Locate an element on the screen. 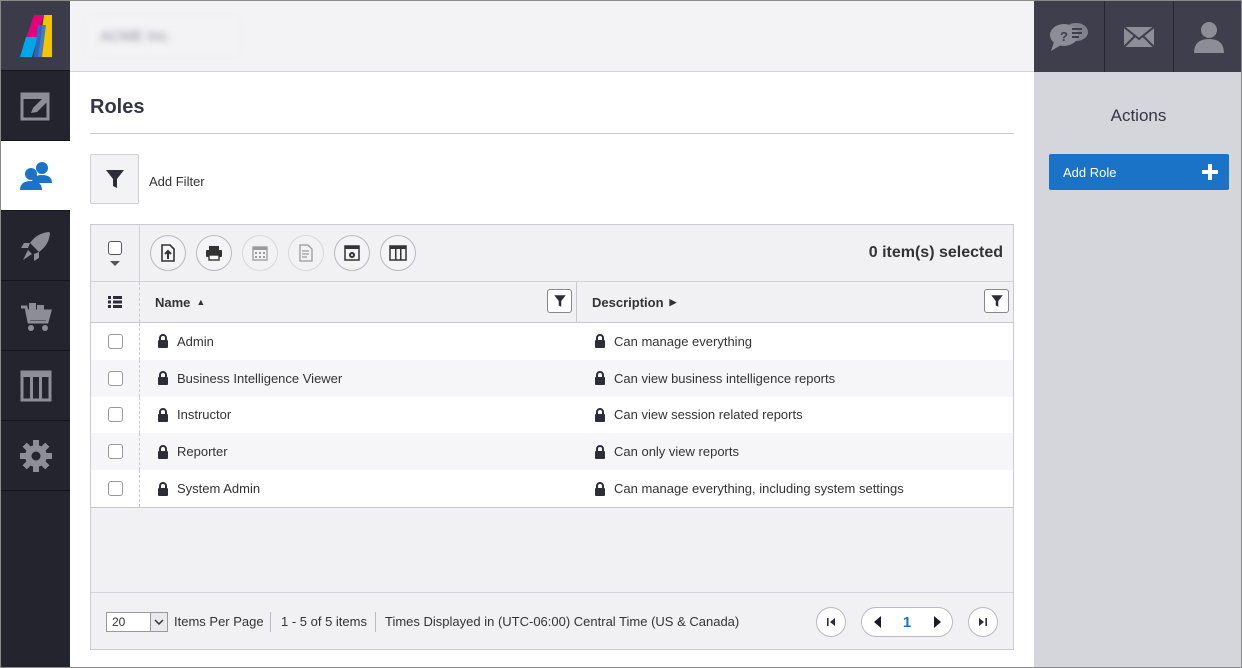  mail-button is located at coordinates (1138, 36).